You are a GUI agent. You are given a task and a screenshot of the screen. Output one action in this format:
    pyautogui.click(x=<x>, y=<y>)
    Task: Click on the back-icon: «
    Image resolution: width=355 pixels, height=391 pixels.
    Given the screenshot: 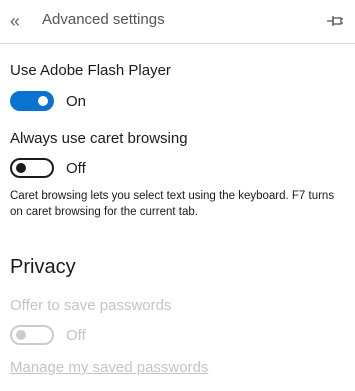 What is the action you would take?
    pyautogui.click(x=20, y=21)
    